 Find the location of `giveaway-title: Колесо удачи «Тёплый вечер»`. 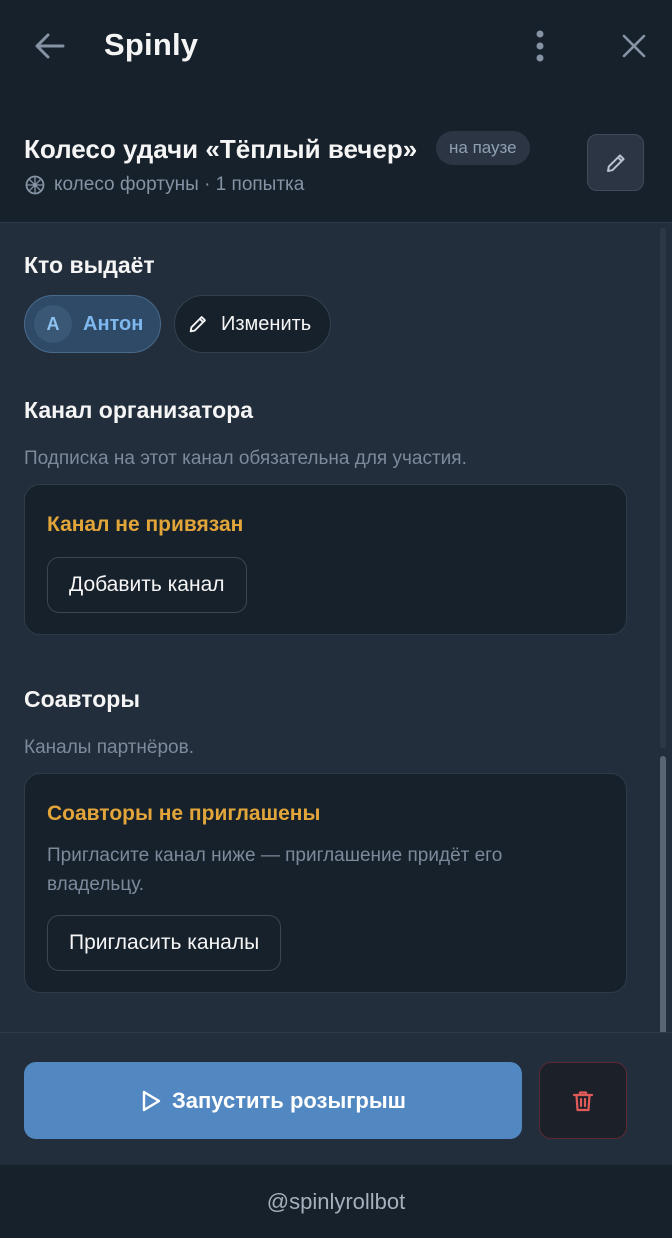

giveaway-title: Колесо удачи «Тёплый вечер» is located at coordinates (221, 149).